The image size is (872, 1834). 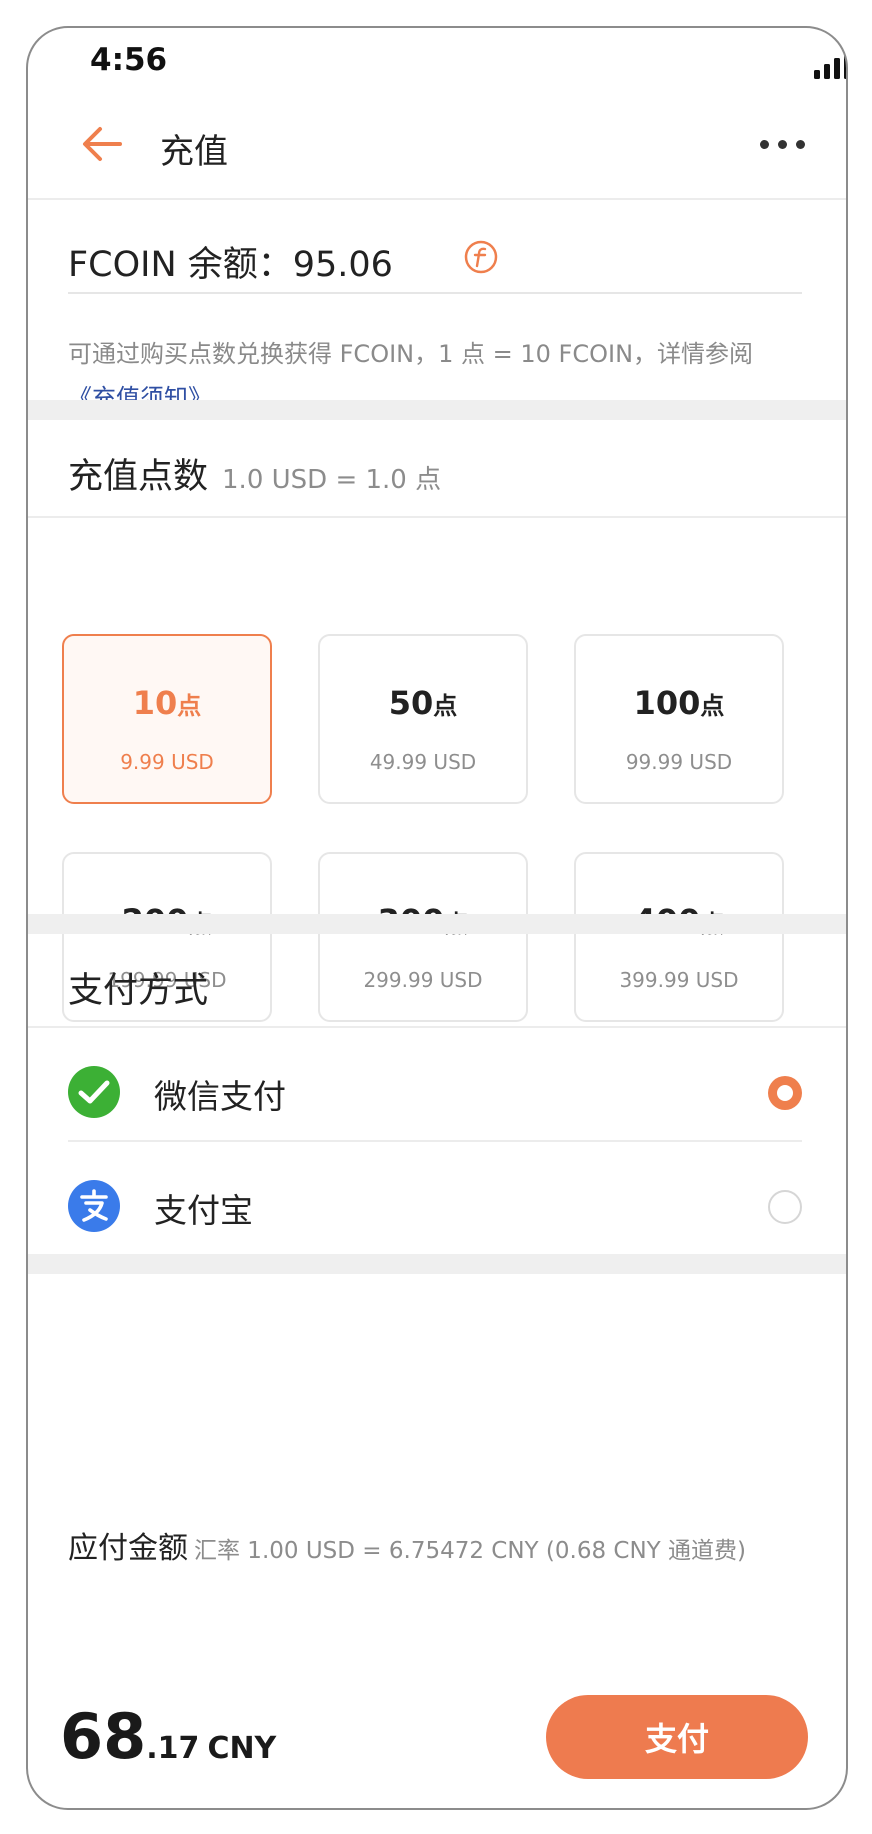 I want to click on back-arrow-icon, so click(x=102, y=144).